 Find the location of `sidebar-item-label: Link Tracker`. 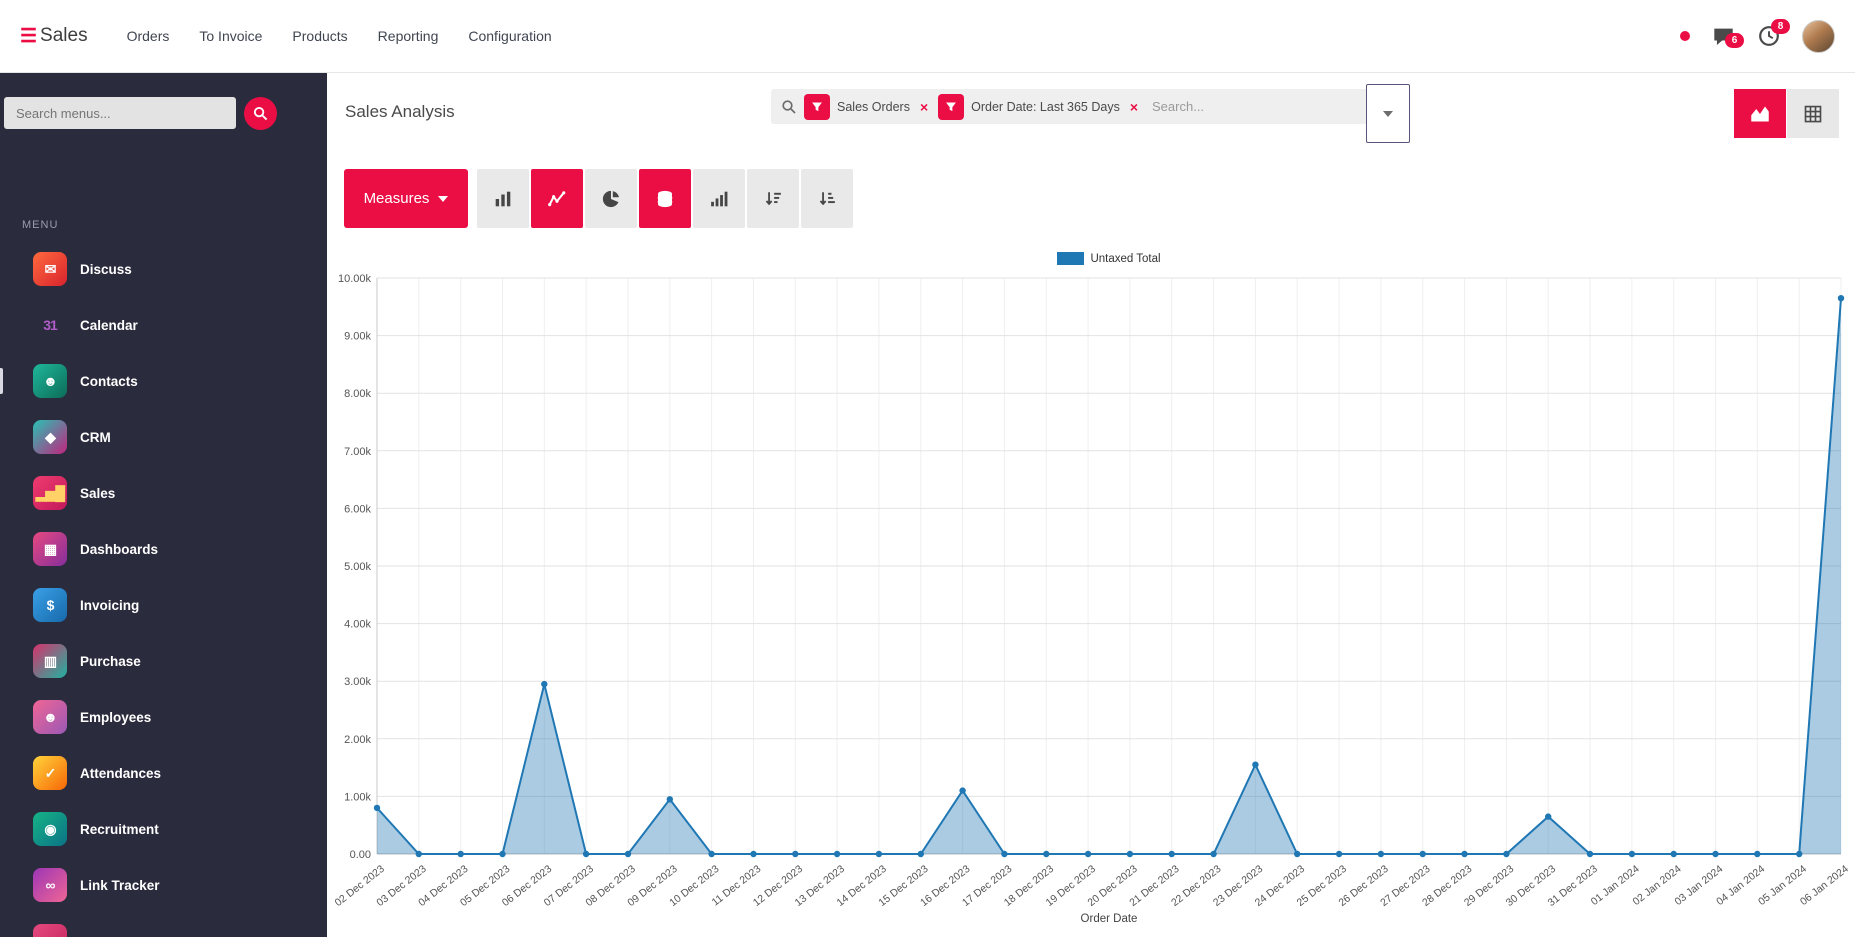

sidebar-item-label: Link Tracker is located at coordinates (120, 885).